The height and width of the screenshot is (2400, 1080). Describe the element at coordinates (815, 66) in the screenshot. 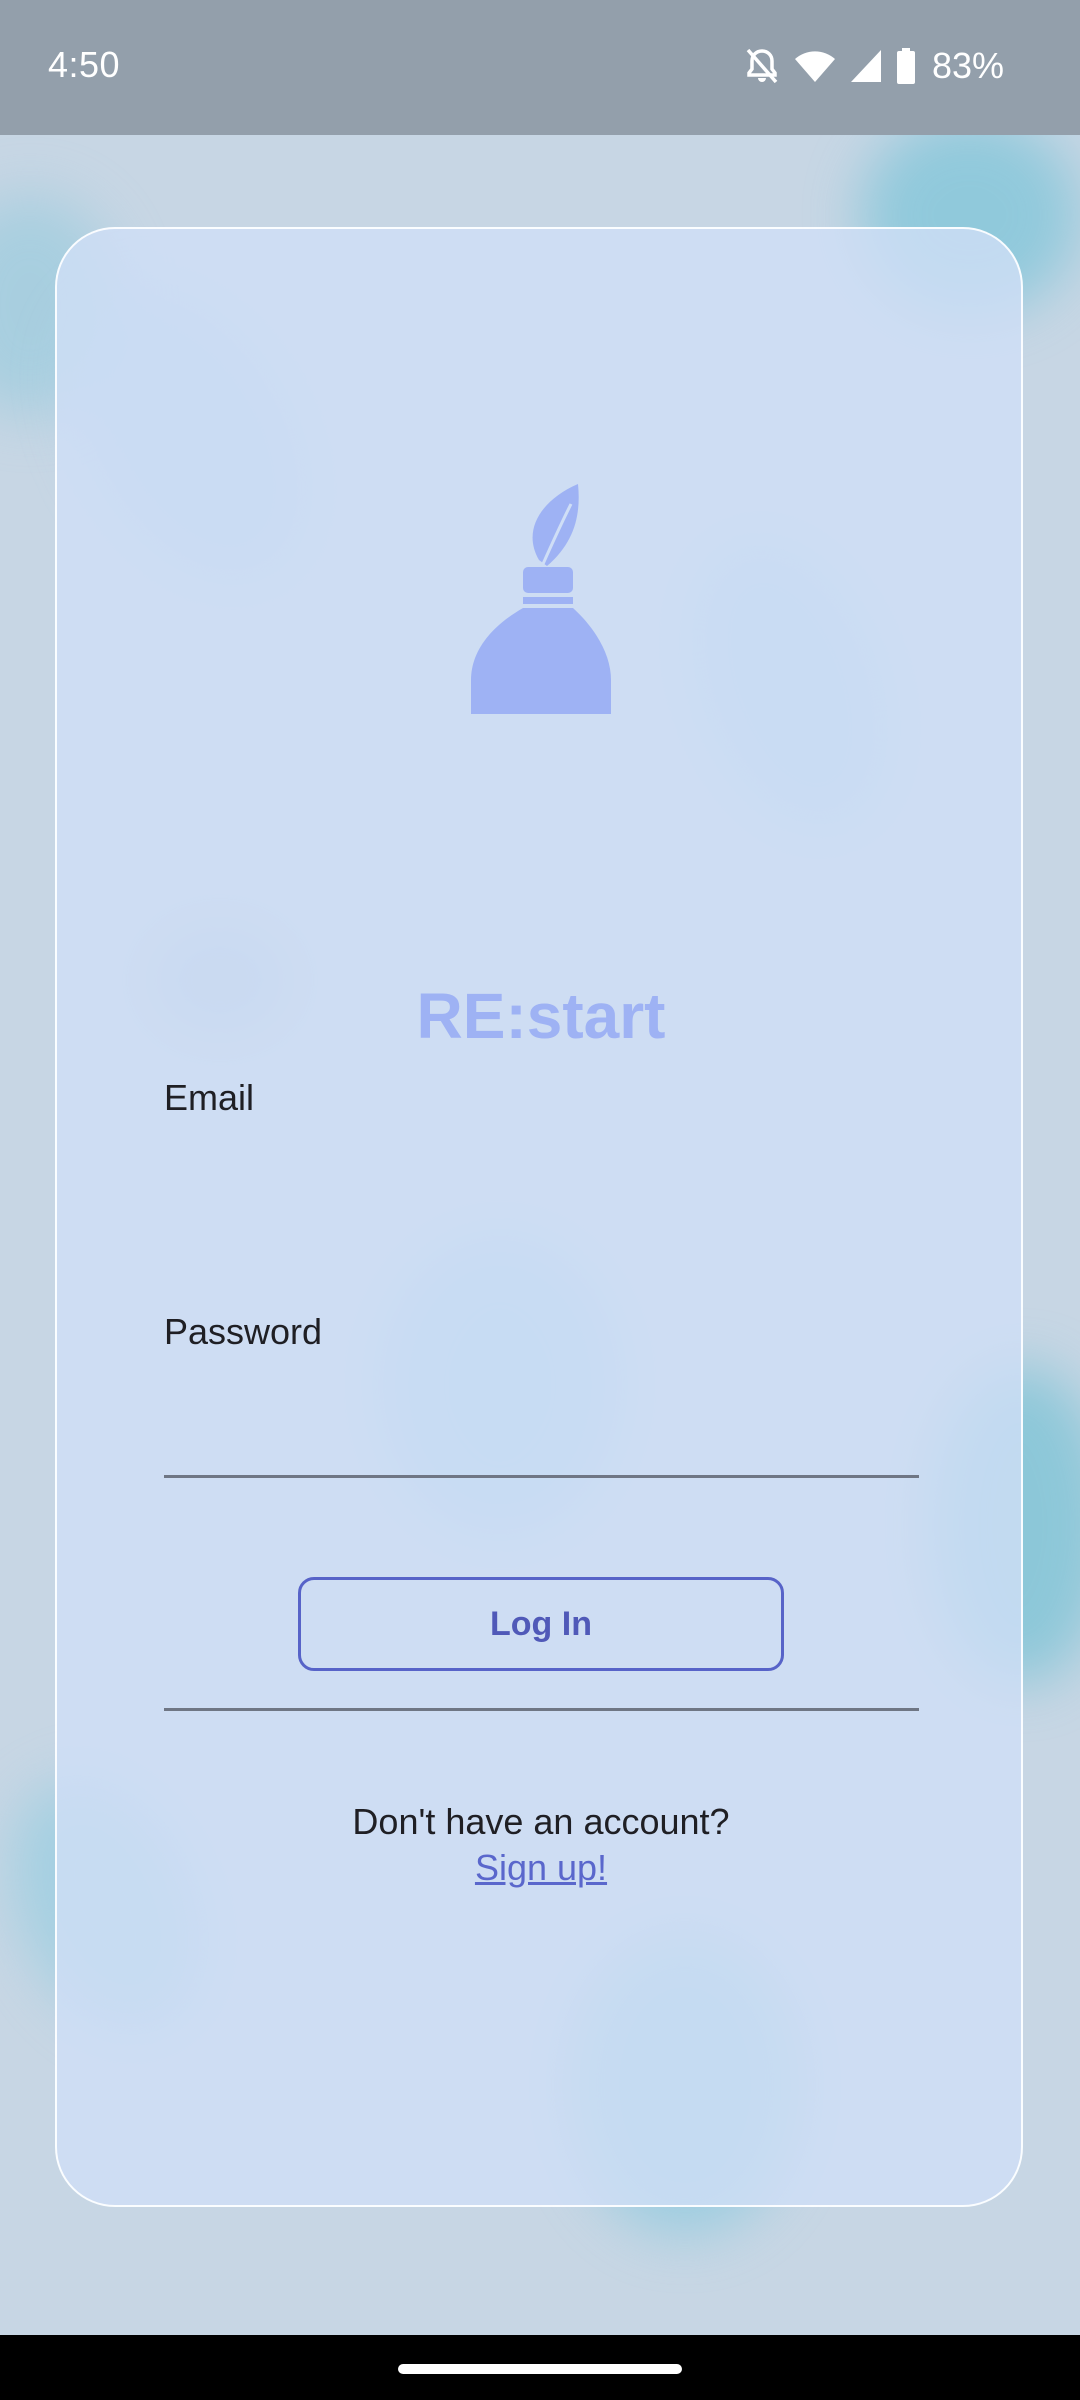

I see `wifi-icon` at that location.